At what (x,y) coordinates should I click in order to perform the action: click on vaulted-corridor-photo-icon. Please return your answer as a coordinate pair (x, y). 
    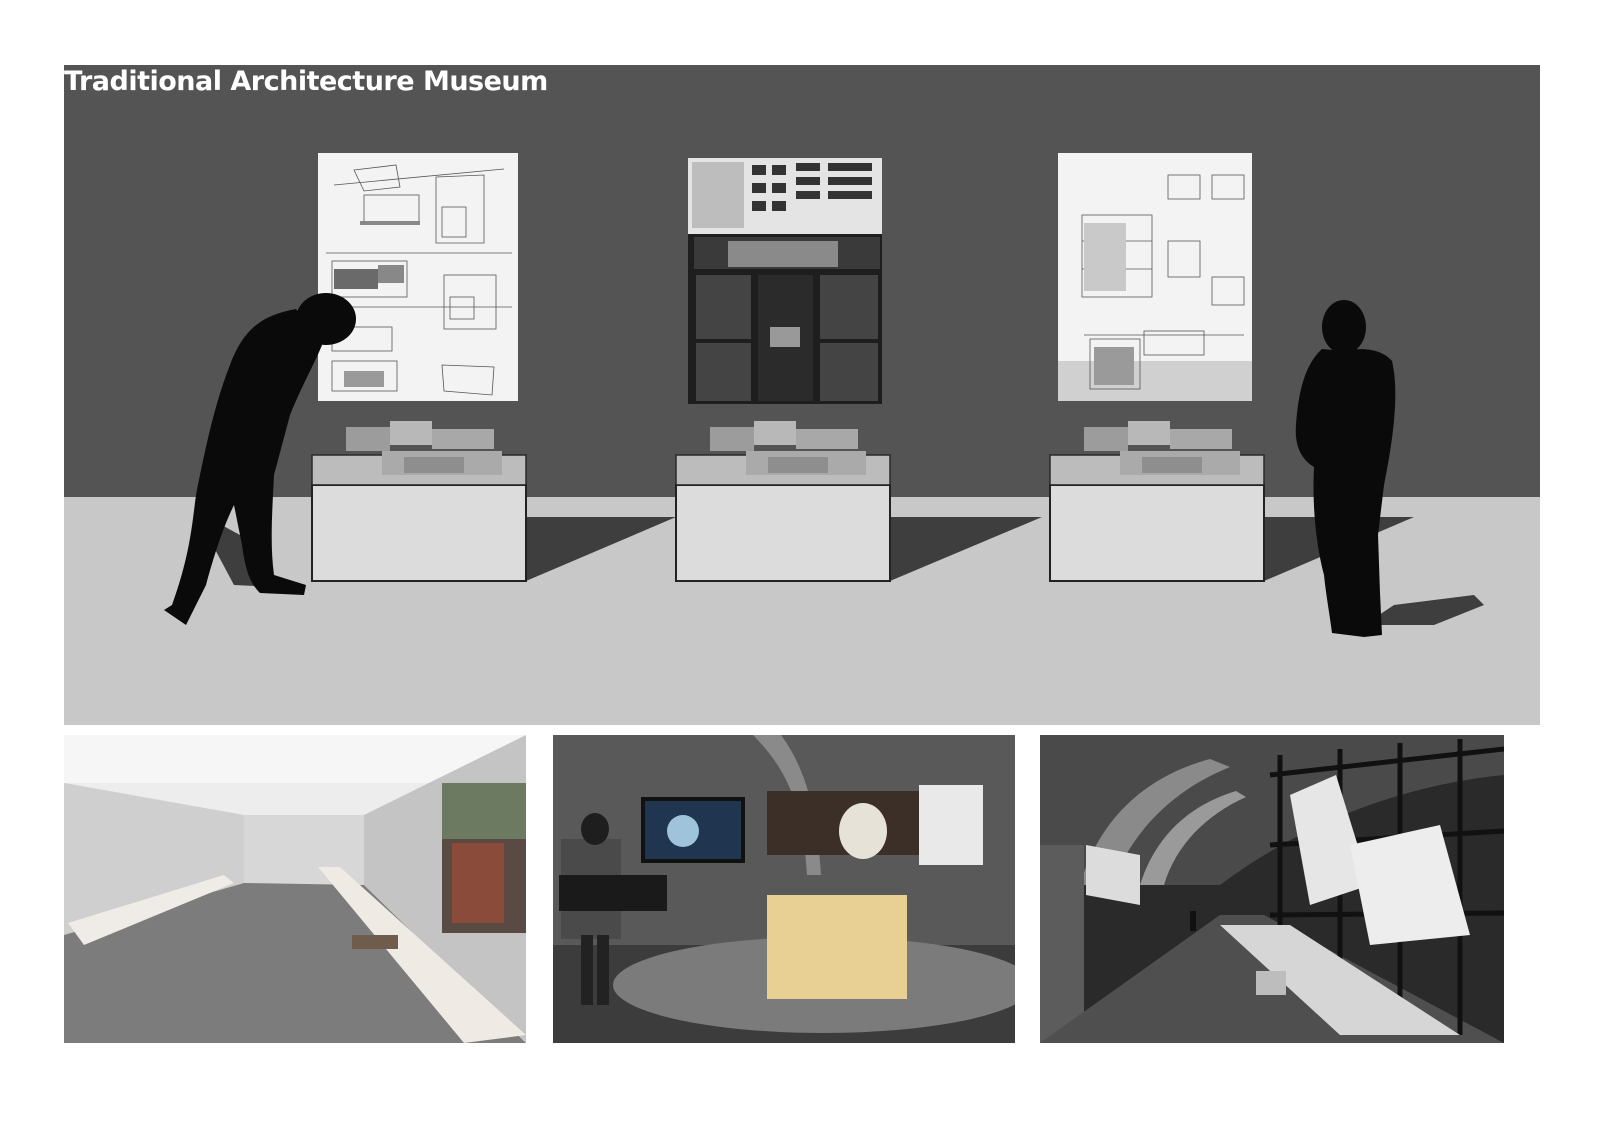
    Looking at the image, I should click on (1272, 889).